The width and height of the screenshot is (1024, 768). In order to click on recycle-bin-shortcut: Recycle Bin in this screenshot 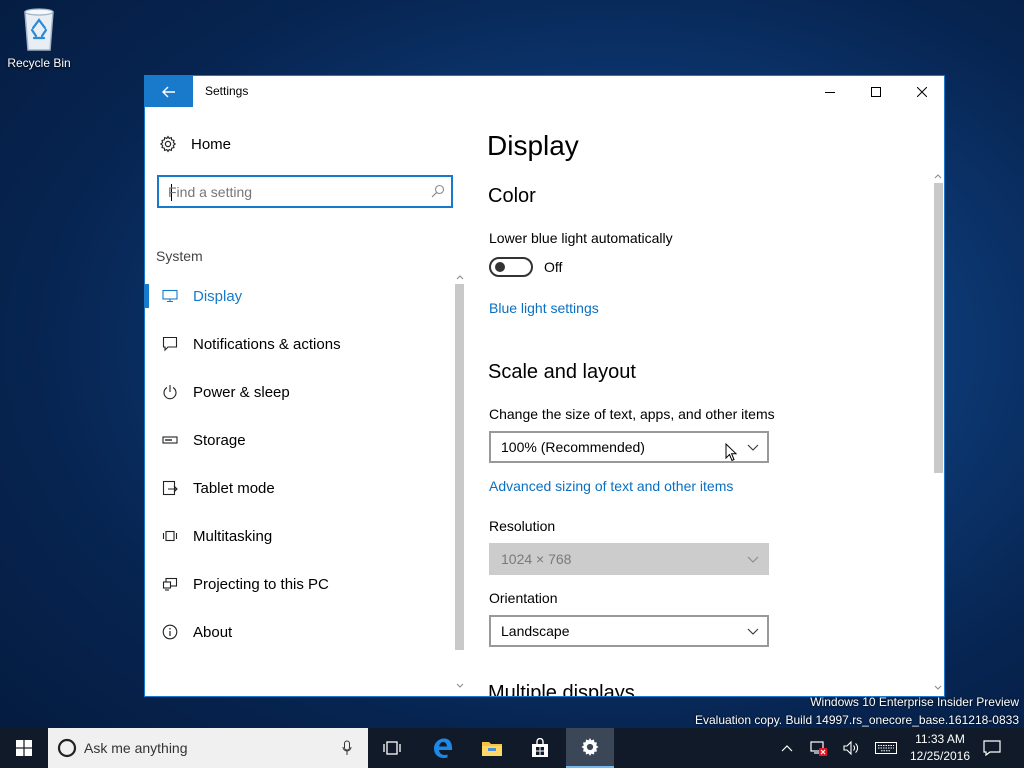, I will do `click(39, 38)`.